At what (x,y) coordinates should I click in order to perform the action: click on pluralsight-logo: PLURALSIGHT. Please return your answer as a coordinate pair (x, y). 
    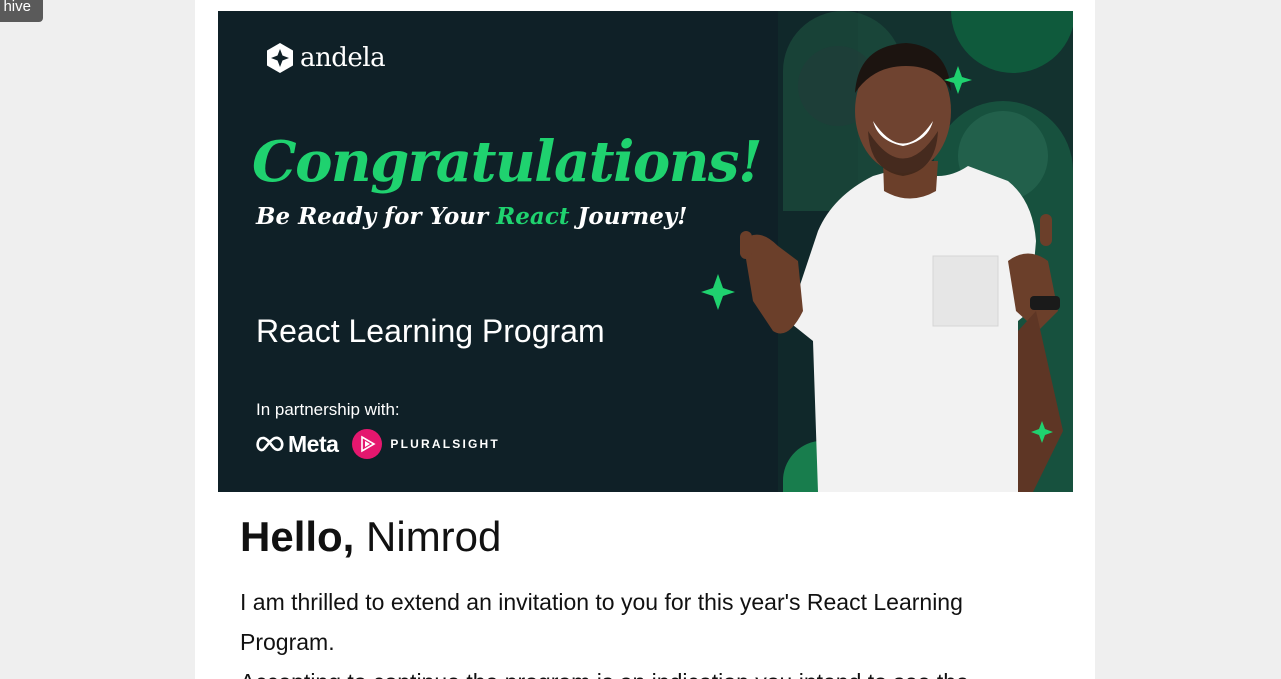
    Looking at the image, I should click on (426, 444).